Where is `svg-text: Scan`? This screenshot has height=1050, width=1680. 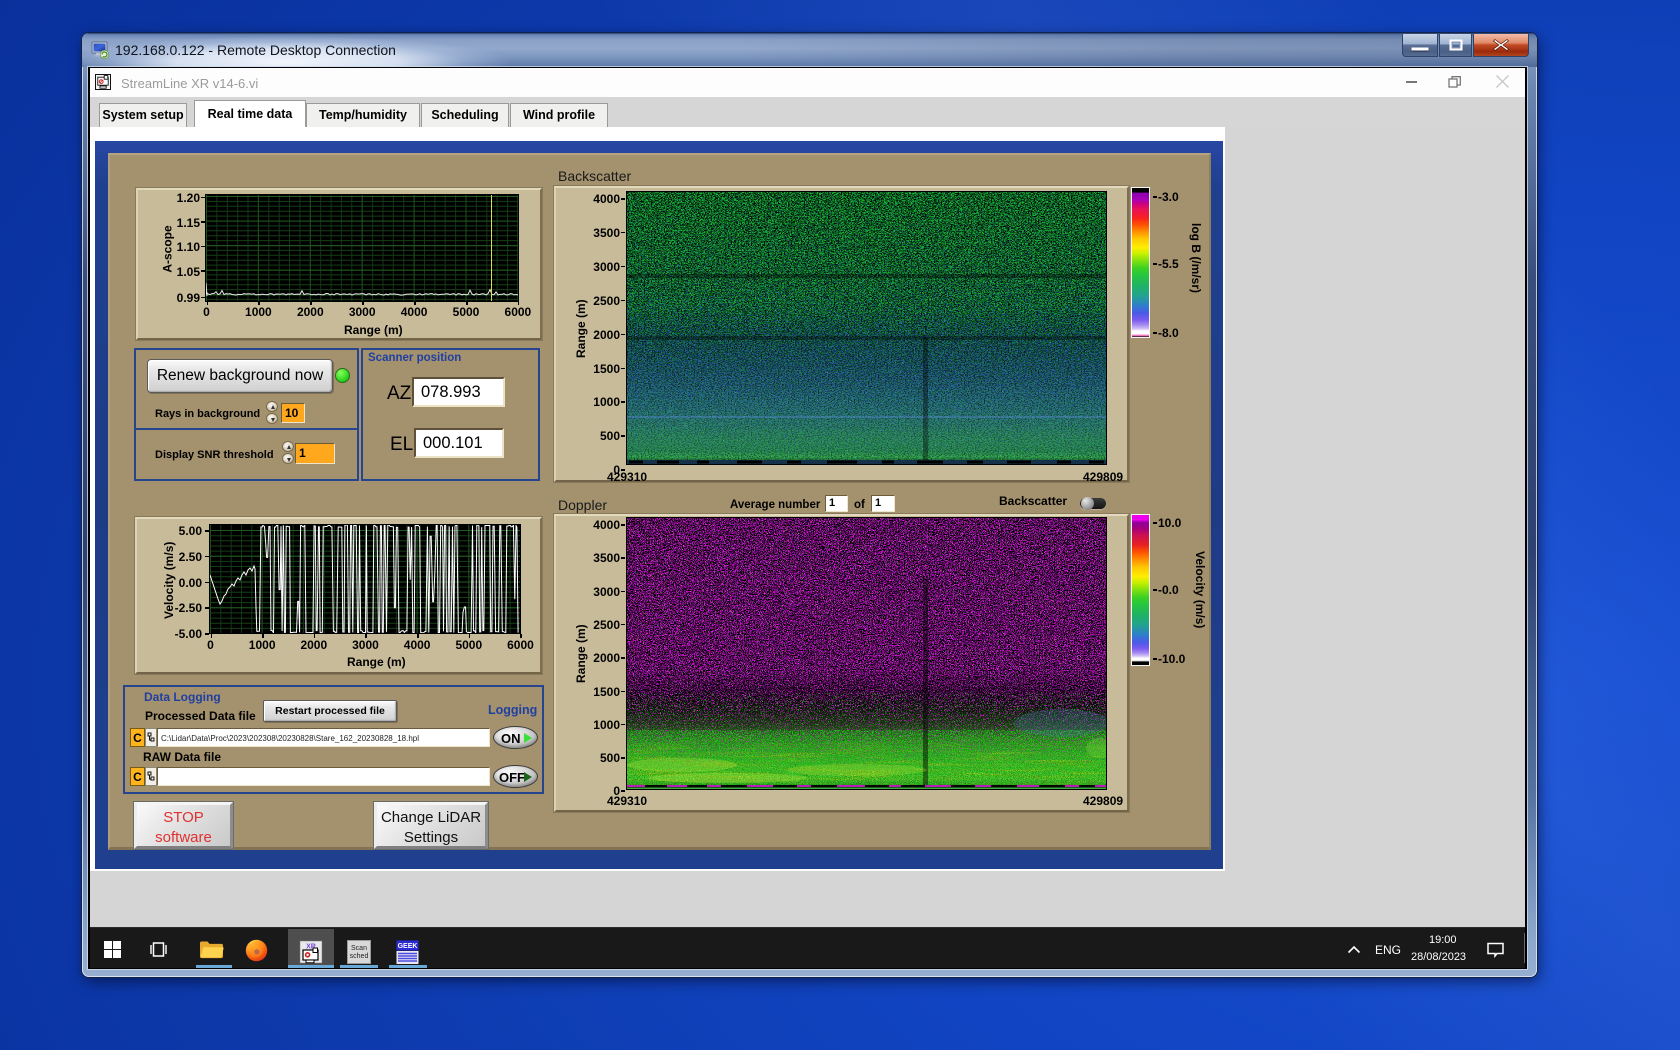 svg-text: Scan is located at coordinates (359, 948).